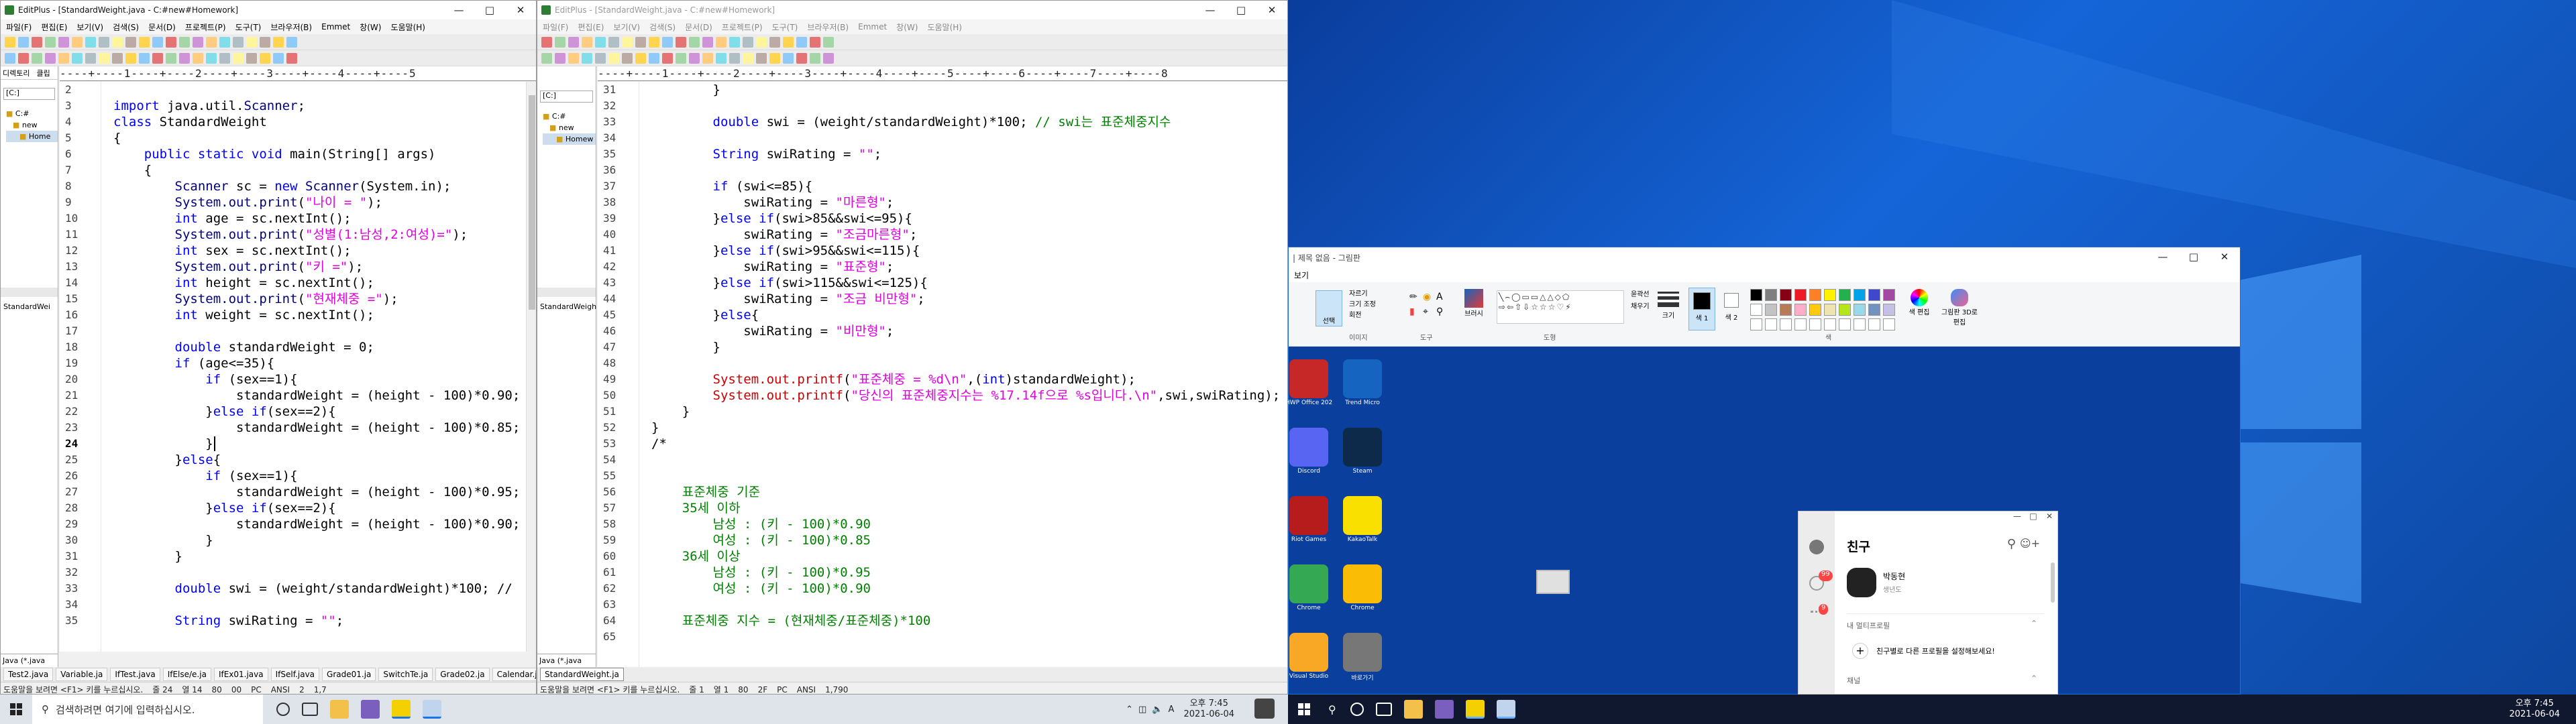 Image resolution: width=2576 pixels, height=724 pixels. I want to click on desktop-shortcut-icon: Chrome, so click(1362, 587).